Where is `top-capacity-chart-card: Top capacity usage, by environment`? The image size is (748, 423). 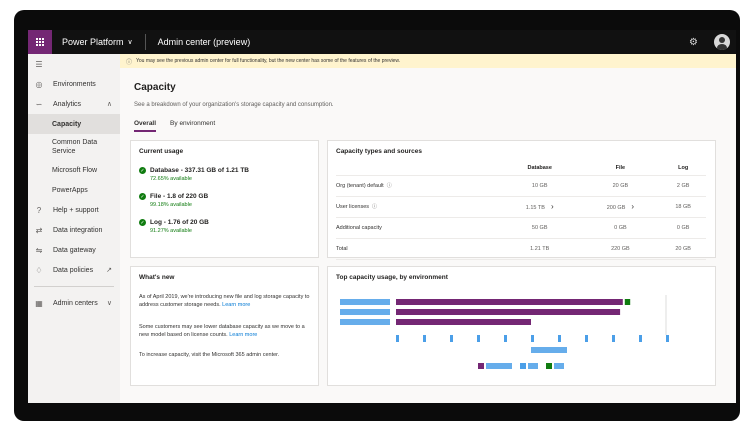 top-capacity-chart-card: Top capacity usage, by environment is located at coordinates (521, 326).